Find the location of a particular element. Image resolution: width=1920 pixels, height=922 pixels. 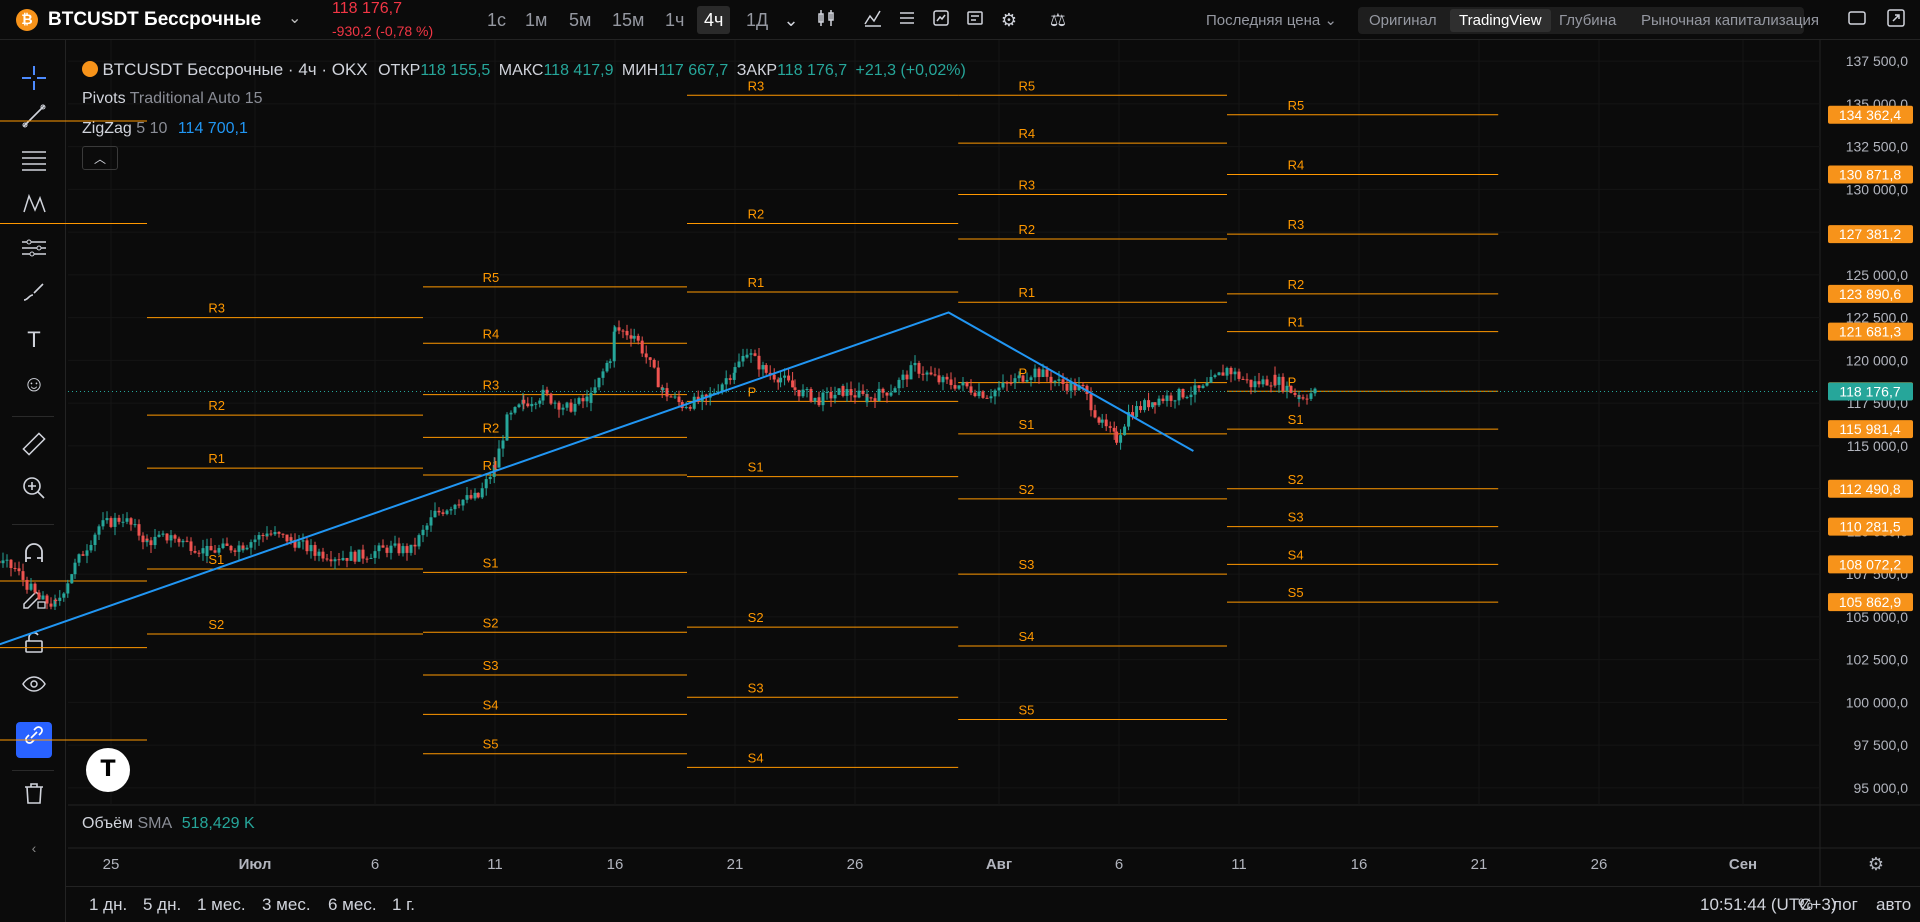

log-toggle: лог is located at coordinates (1845, 905).